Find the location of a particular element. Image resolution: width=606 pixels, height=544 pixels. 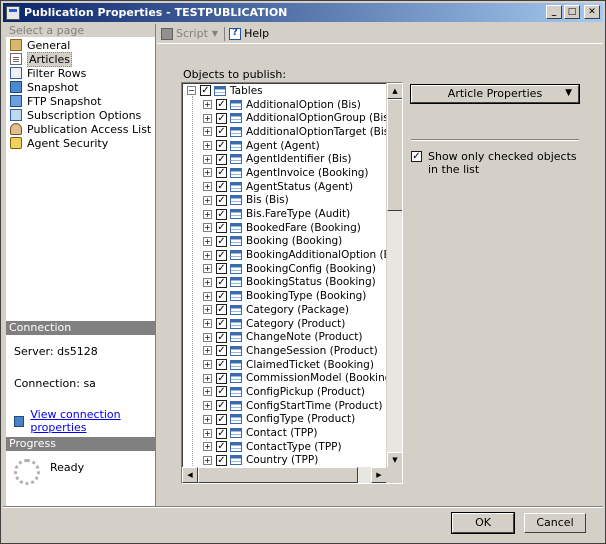

tree-item: + ✓ BookingConfig (Booking) is located at coordinates (284, 269).